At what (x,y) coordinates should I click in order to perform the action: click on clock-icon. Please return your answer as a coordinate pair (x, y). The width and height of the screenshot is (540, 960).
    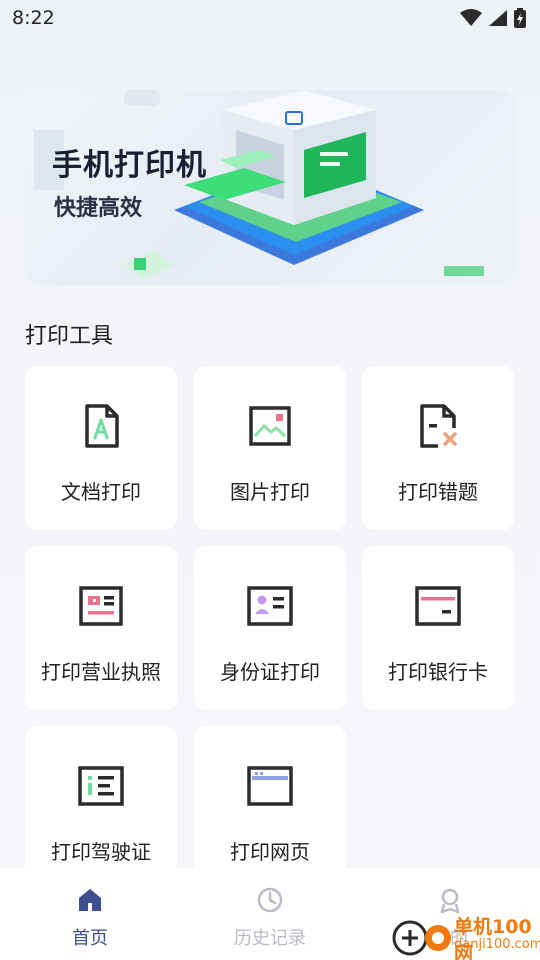
    Looking at the image, I should click on (270, 900).